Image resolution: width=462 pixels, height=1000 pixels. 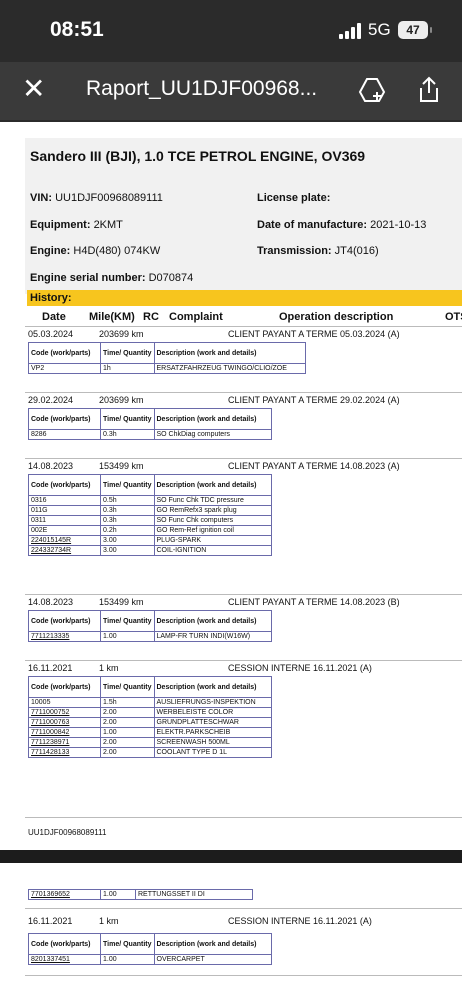 What do you see at coordinates (76, 225) in the screenshot?
I see `equipment-row: Equipment: 2KMT` at bounding box center [76, 225].